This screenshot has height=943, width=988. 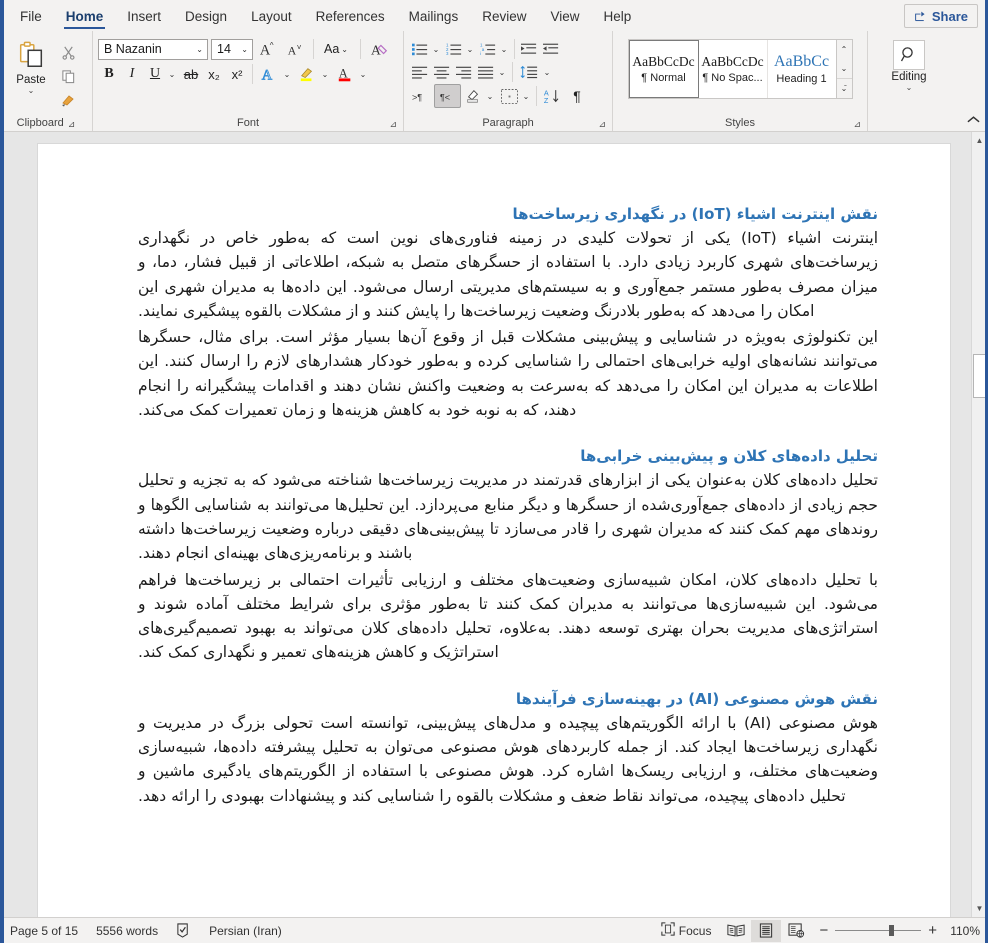 I want to click on line-spacing-button, so click(x=529, y=72).